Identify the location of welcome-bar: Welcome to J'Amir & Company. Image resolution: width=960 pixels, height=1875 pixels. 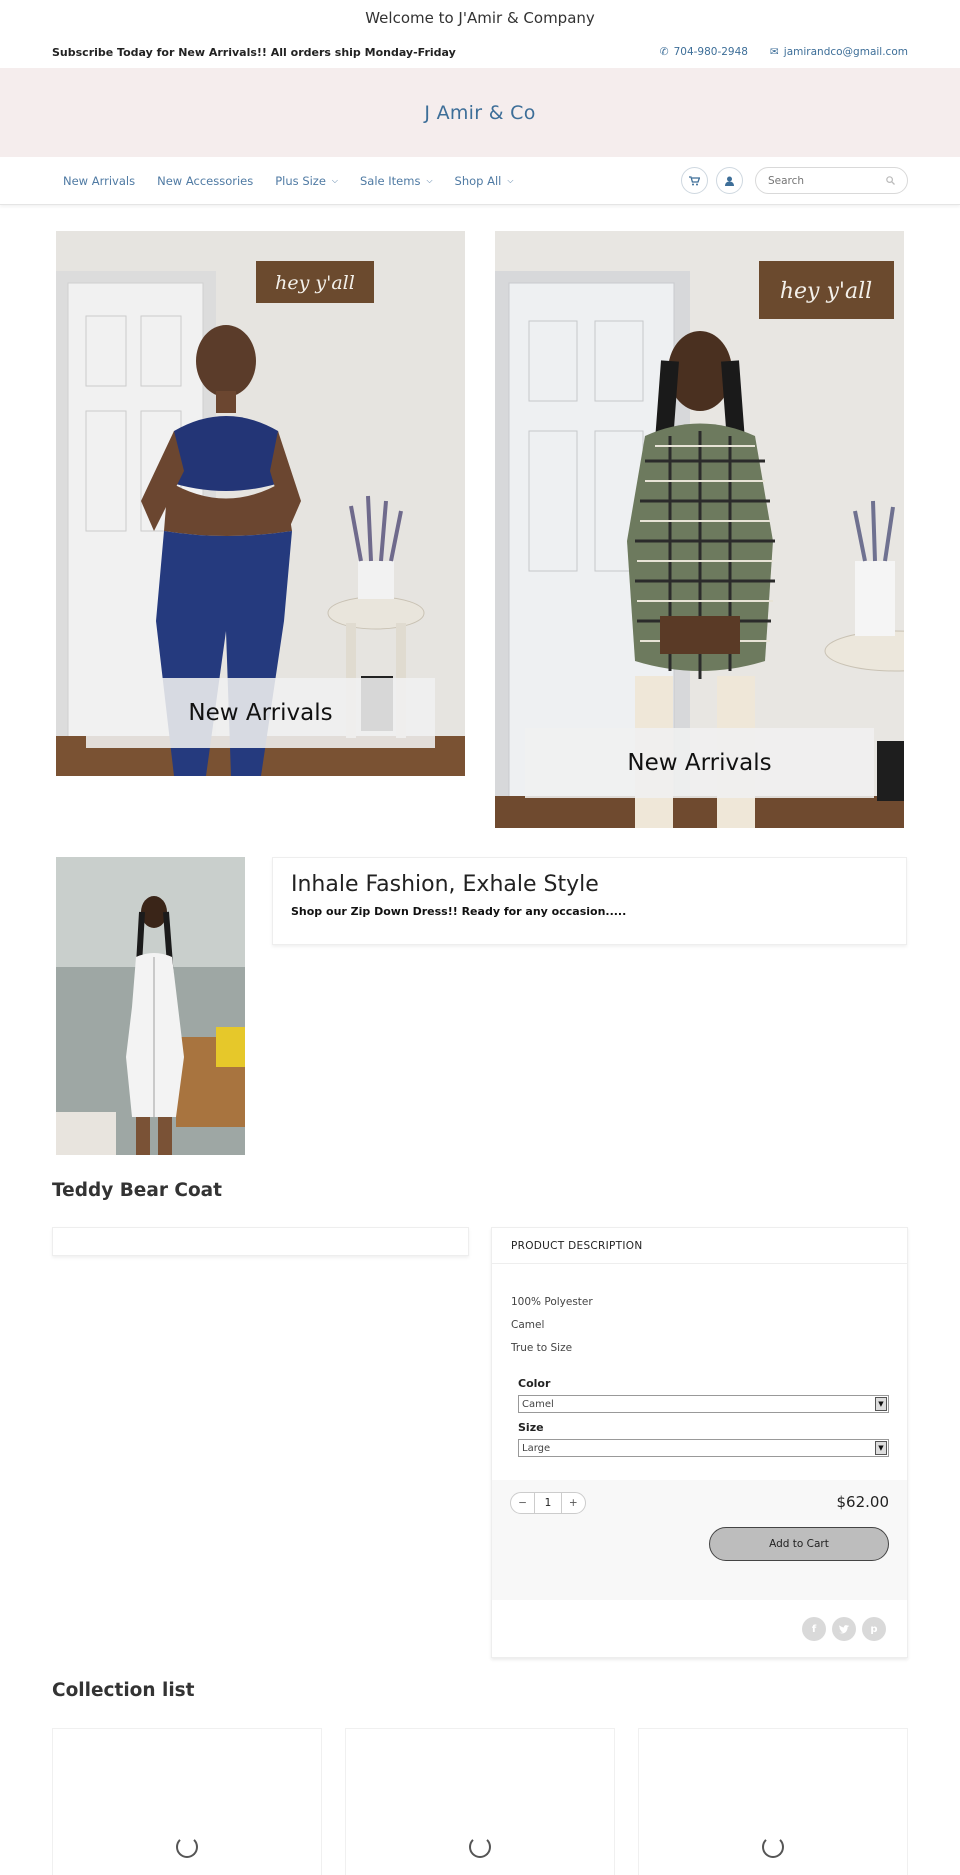
(480, 18).